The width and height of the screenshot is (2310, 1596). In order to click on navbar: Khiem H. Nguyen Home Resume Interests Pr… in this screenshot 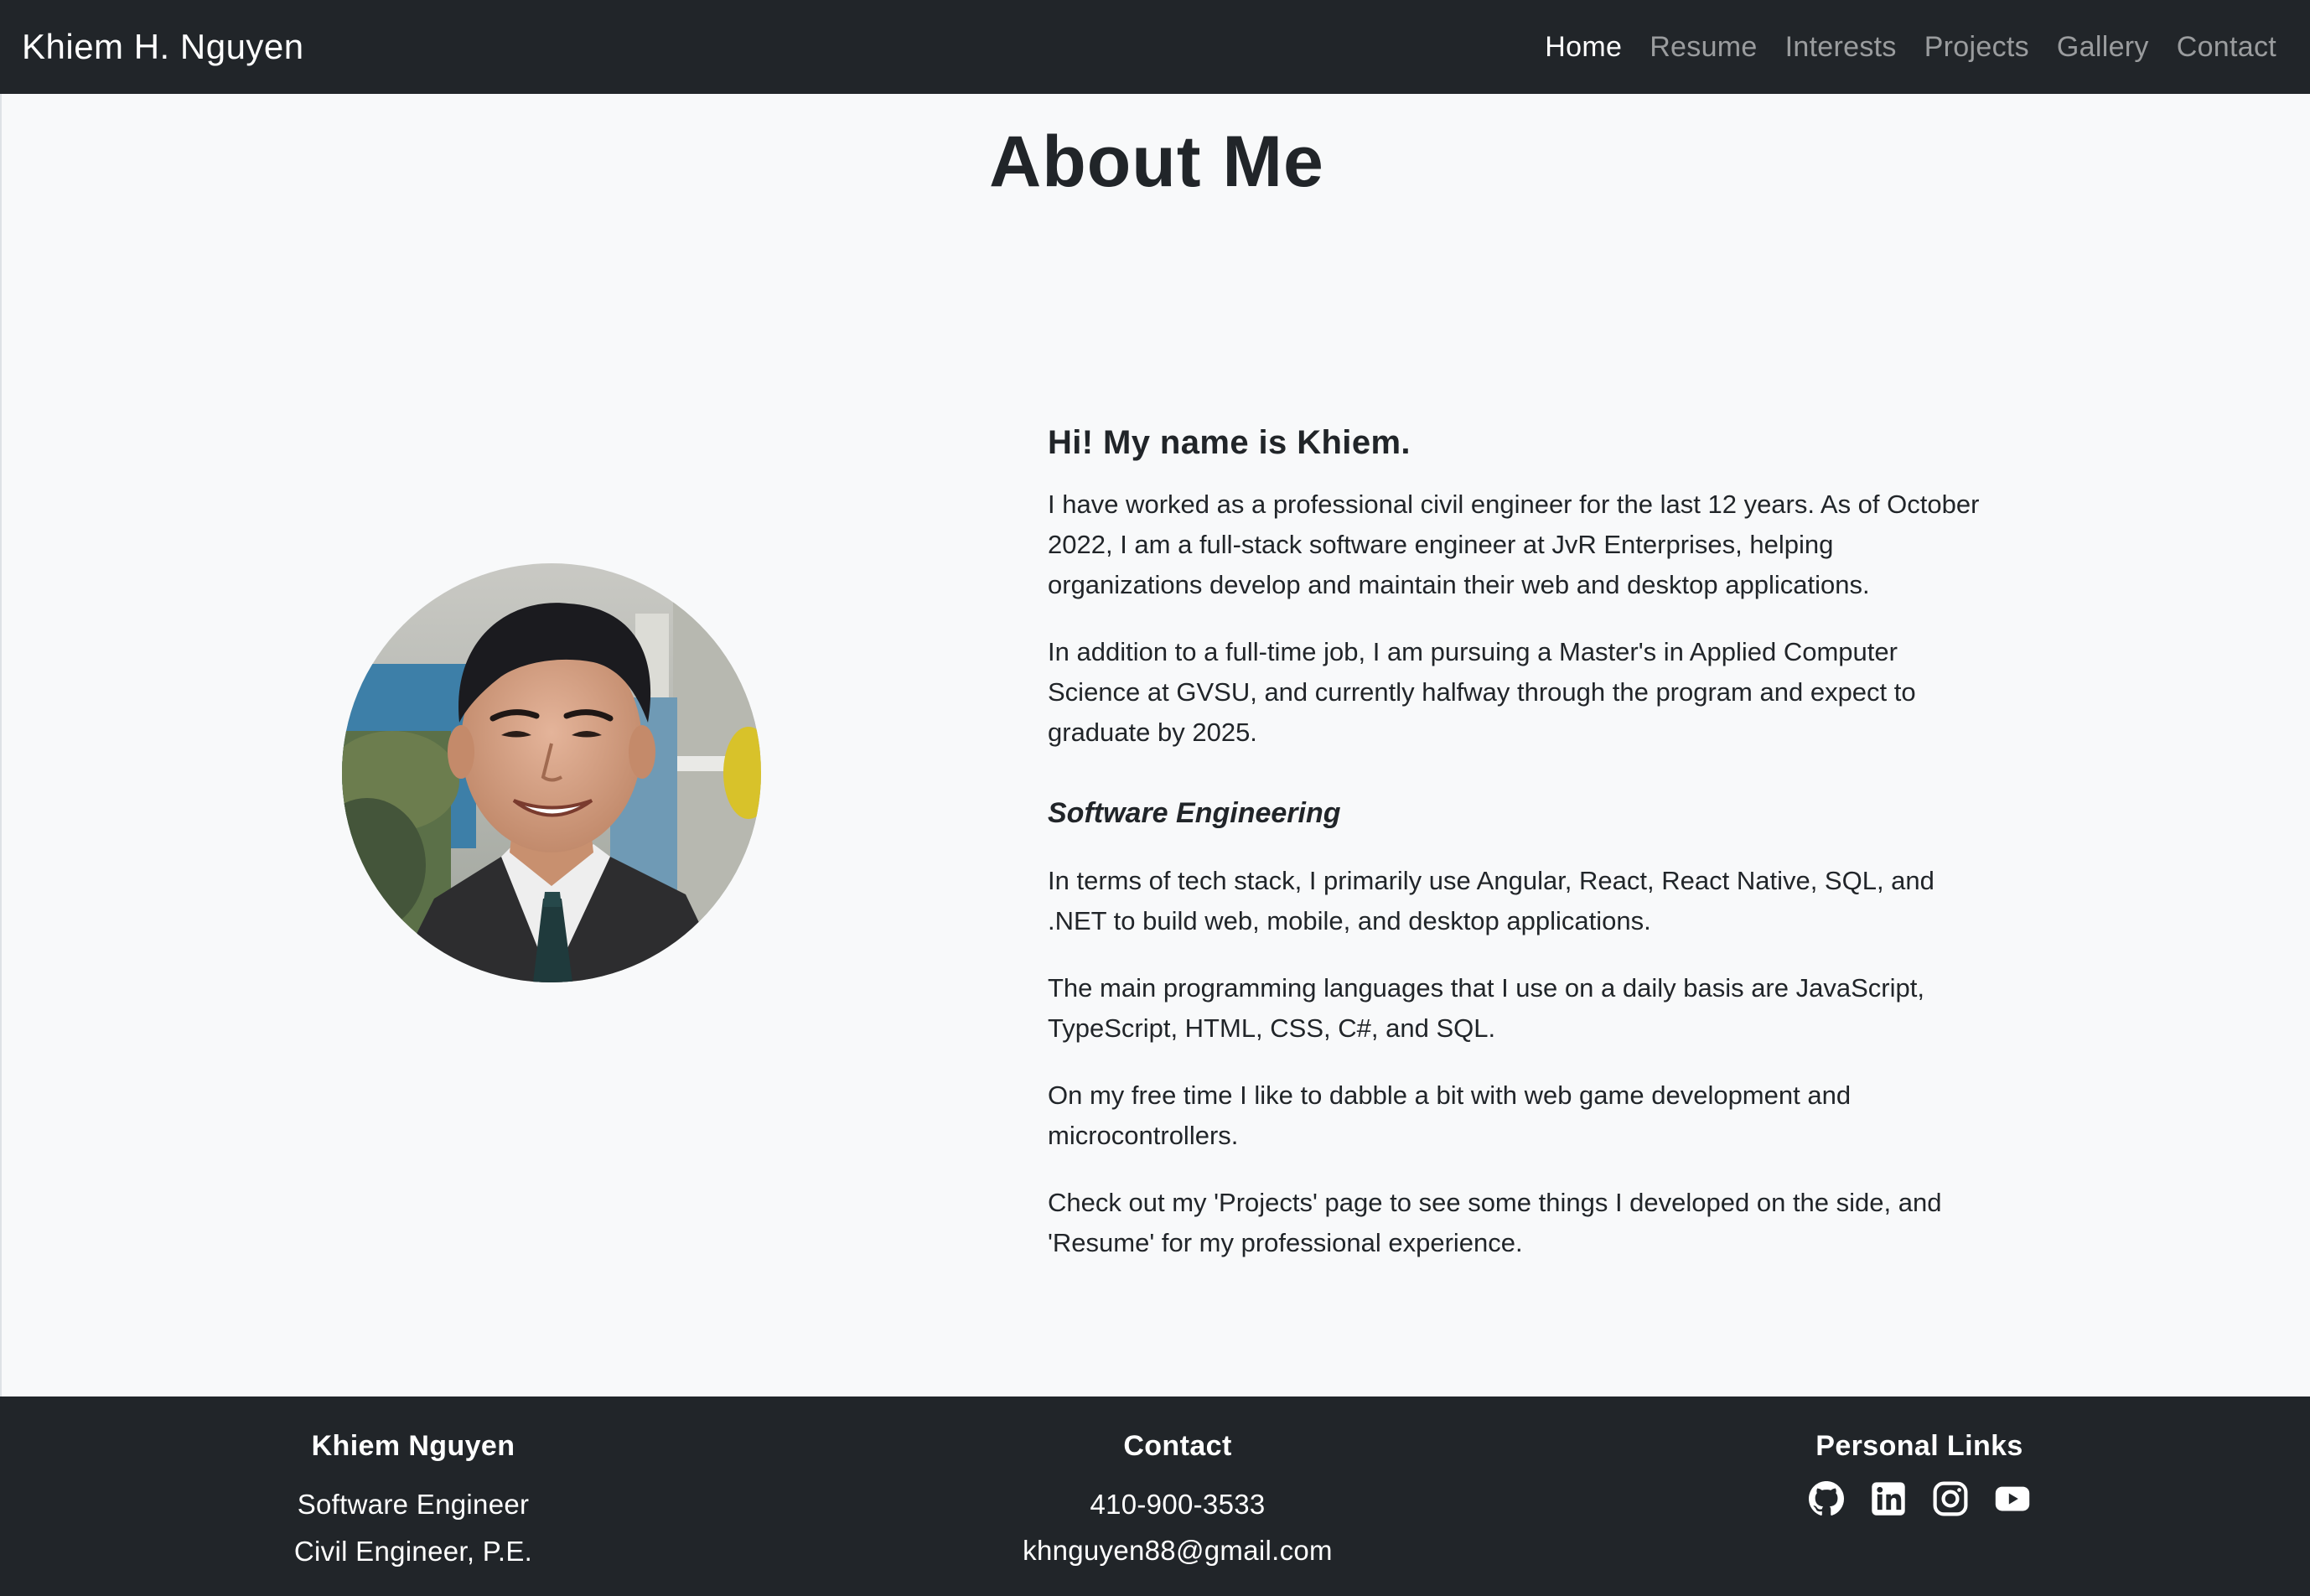, I will do `click(1155, 47)`.